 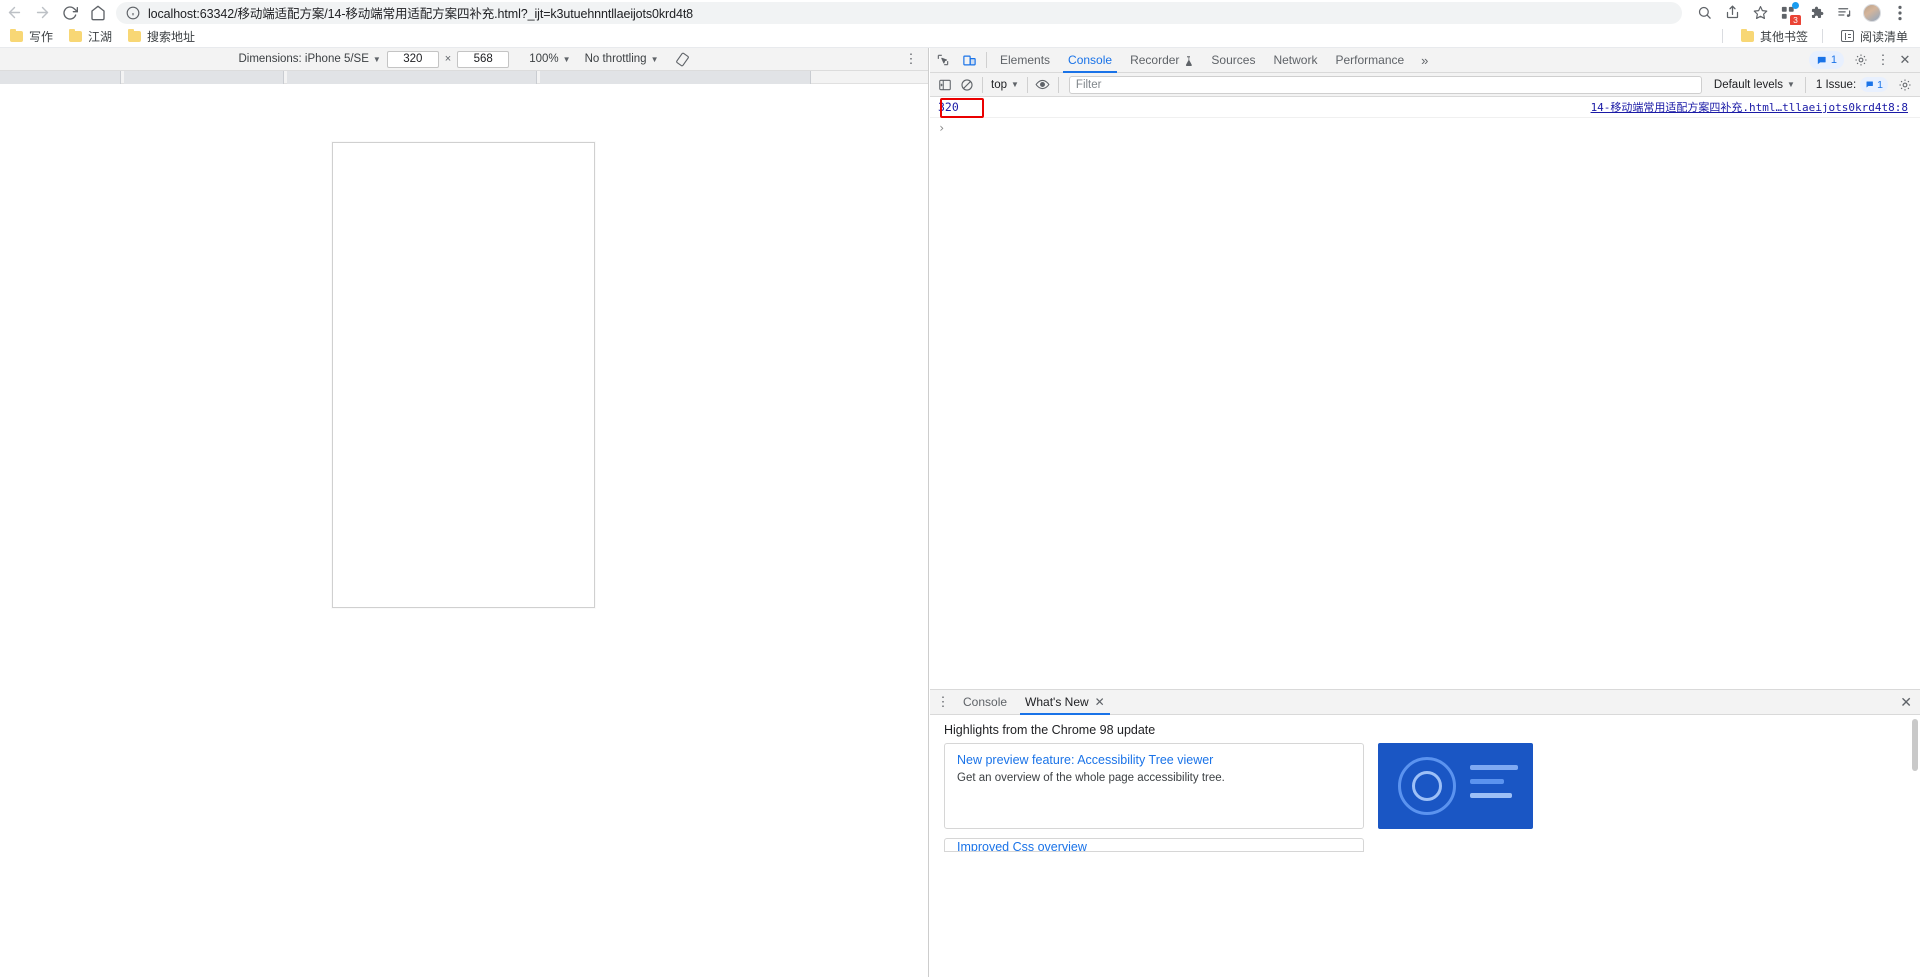 I want to click on tab-label: Performance, so click(x=1370, y=60).